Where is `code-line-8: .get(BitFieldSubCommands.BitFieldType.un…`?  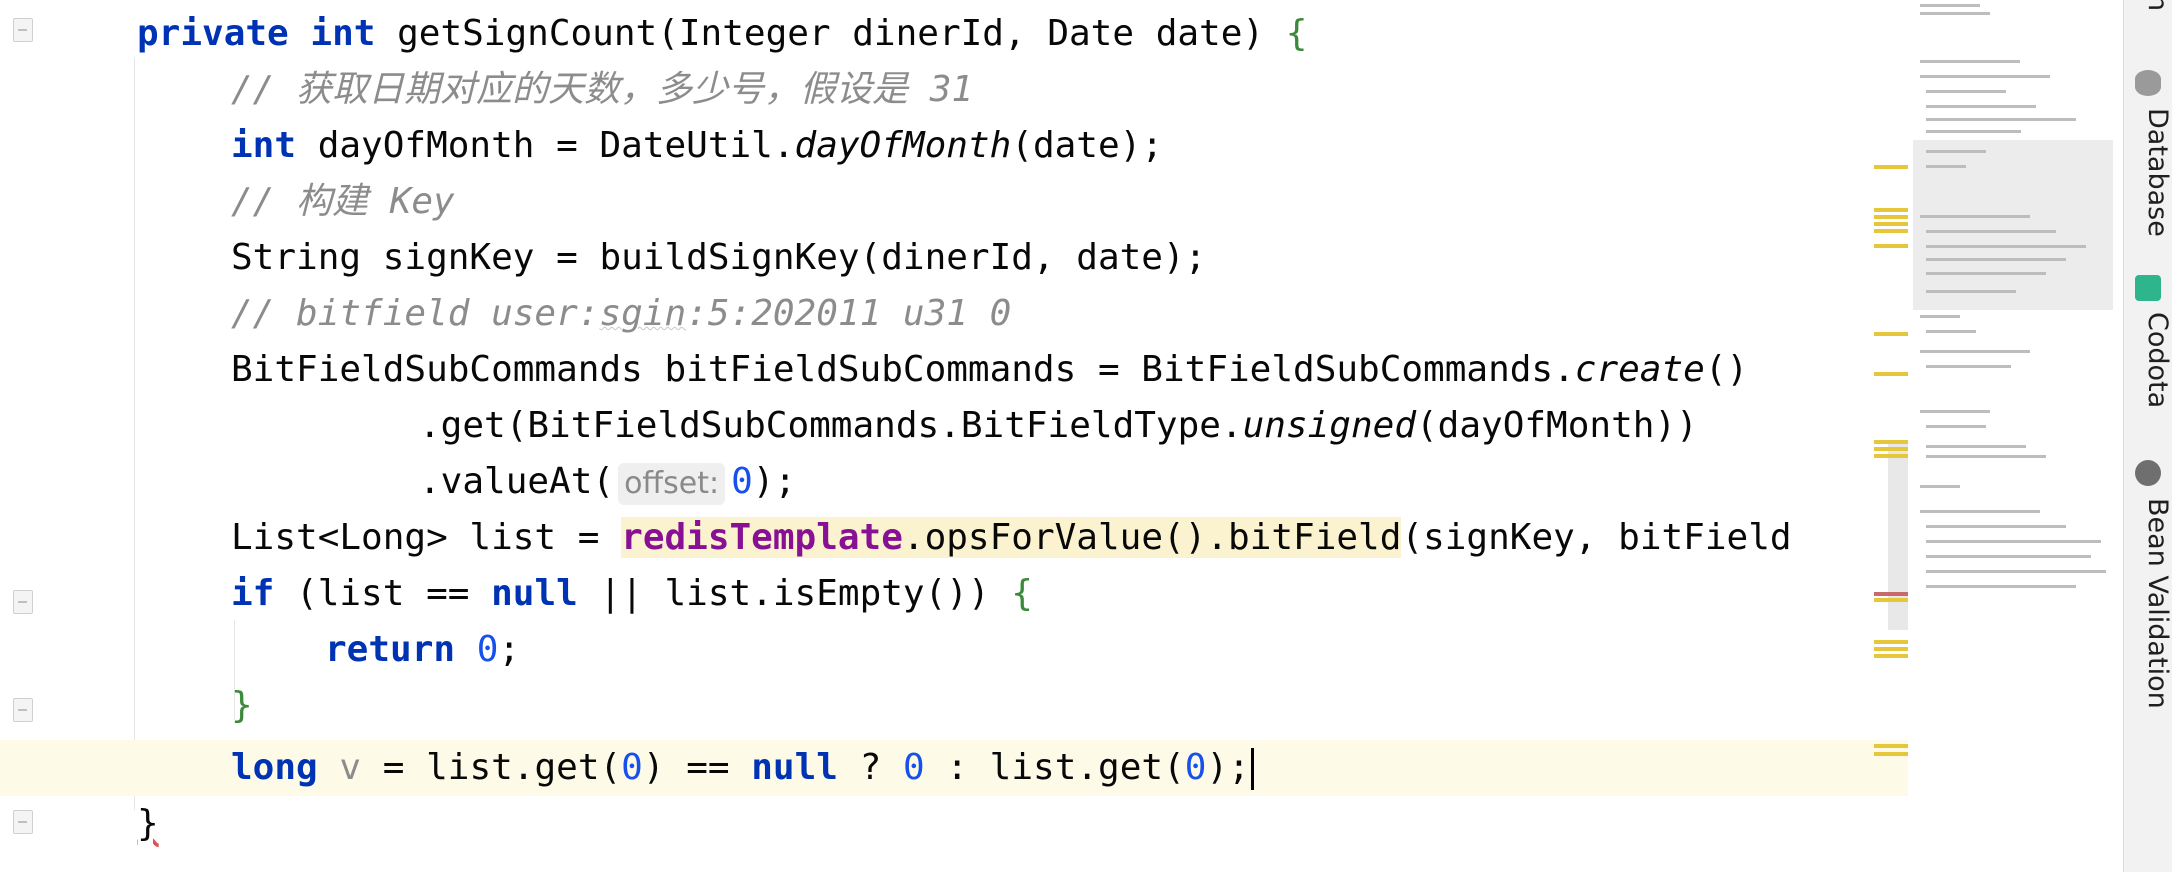 code-line-8: .get(BitFieldSubCommands.BitFieldType.un… is located at coordinates (849, 426).